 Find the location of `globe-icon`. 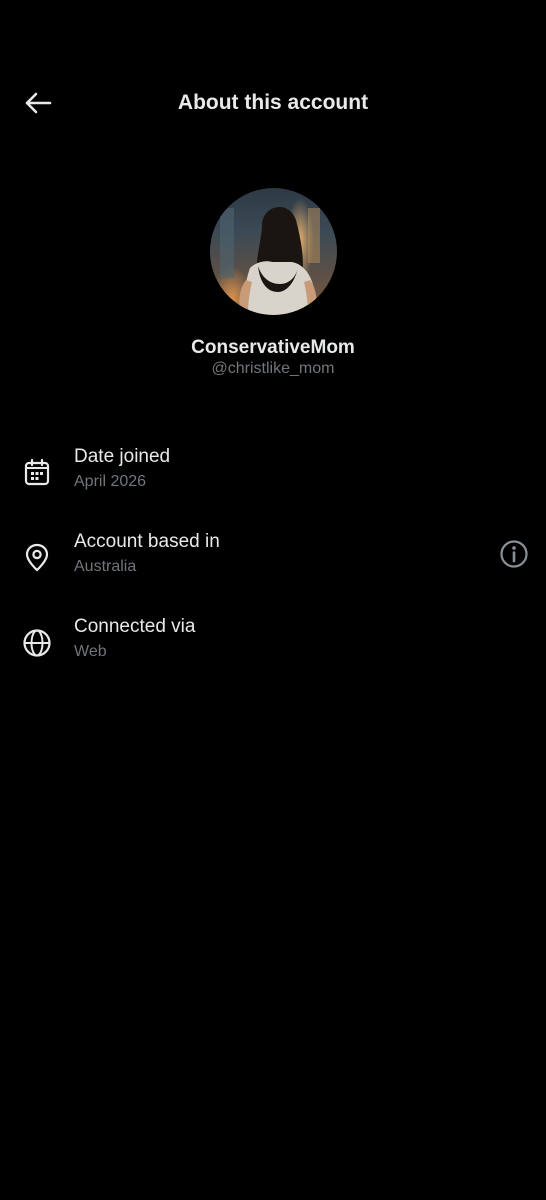

globe-icon is located at coordinates (37, 643).